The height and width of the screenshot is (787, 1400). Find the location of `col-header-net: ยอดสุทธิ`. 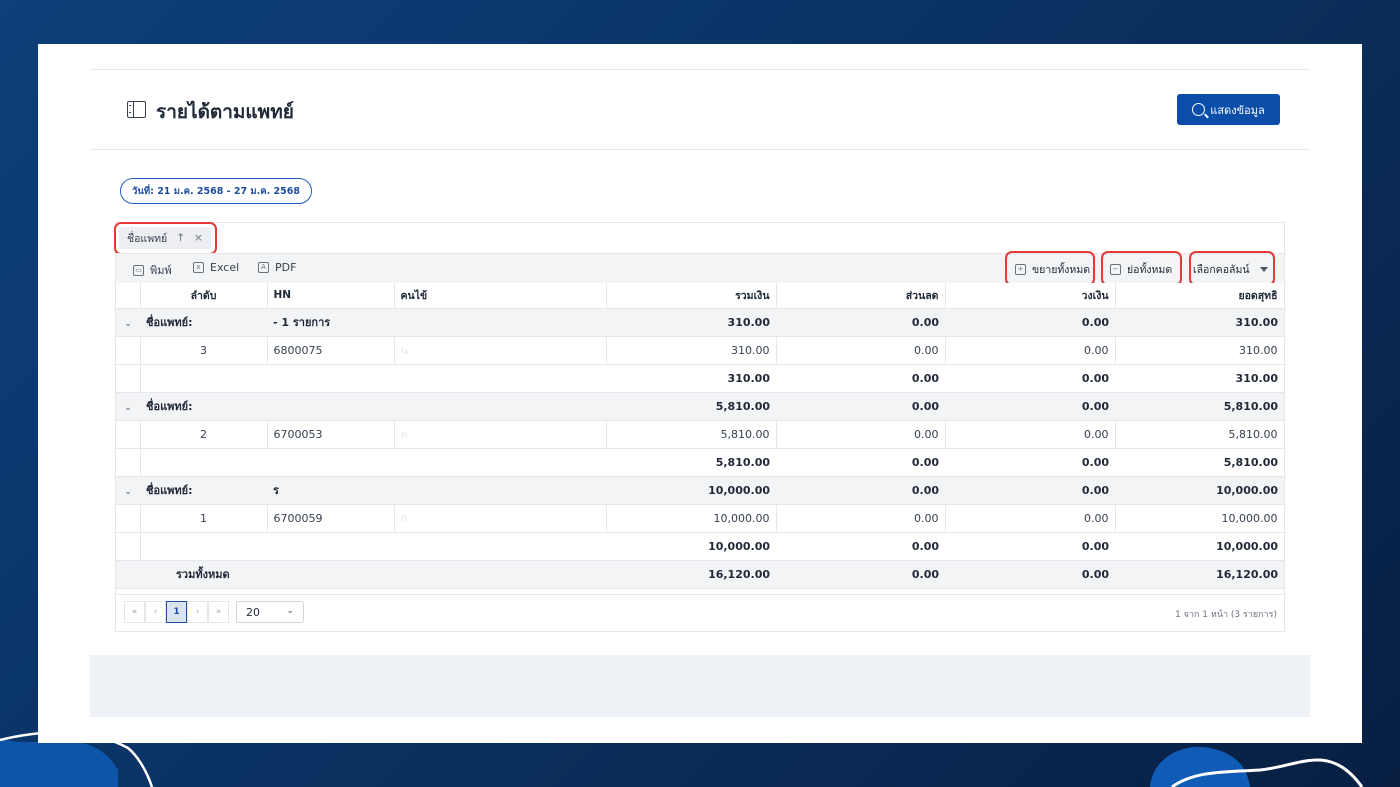

col-header-net: ยอดสุทธิ is located at coordinates (1200, 296).